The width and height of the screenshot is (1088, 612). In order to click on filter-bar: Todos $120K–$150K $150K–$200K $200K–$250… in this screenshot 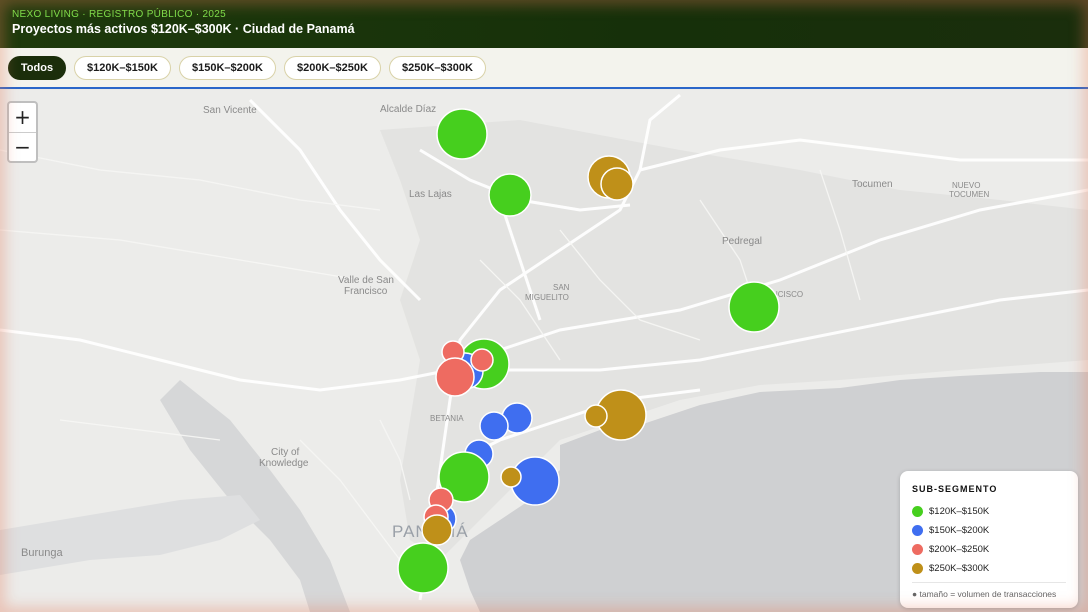, I will do `click(544, 68)`.